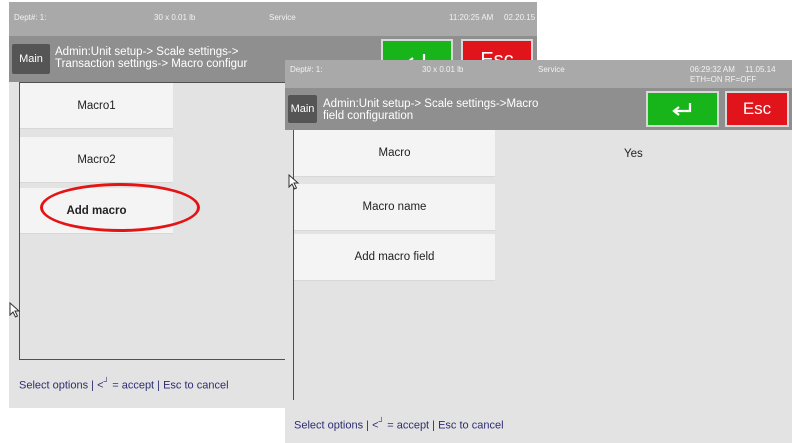 The image size is (792, 443). I want to click on menu-item-macro: Macro, so click(394, 153).